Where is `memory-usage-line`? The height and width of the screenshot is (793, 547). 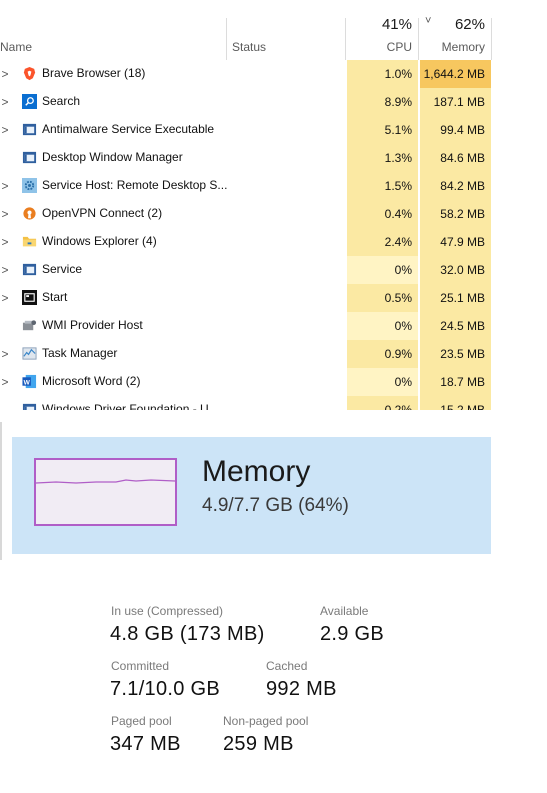 memory-usage-line is located at coordinates (105, 481).